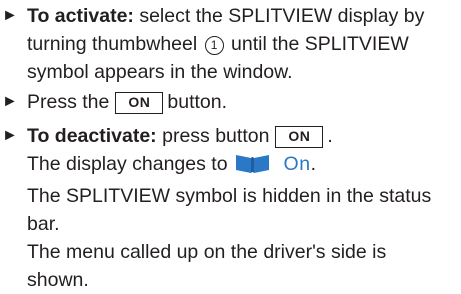  I want to click on activate-text-2: turning thumbwheel, so click(112, 44).